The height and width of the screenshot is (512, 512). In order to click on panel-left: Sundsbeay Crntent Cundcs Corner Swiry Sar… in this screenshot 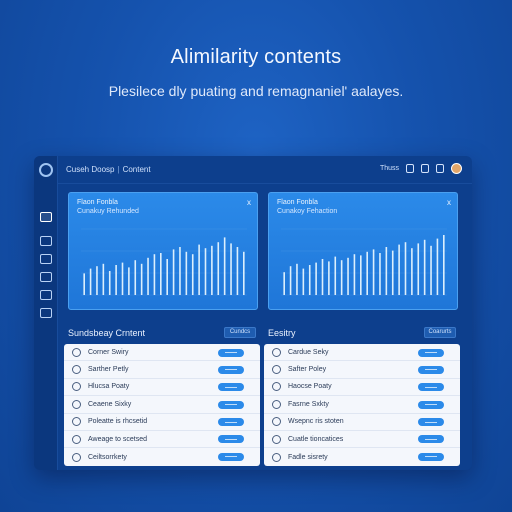, I will do `click(162, 395)`.